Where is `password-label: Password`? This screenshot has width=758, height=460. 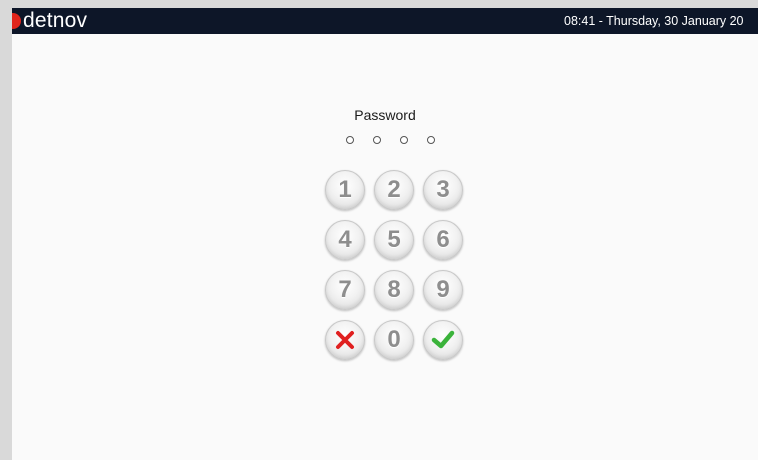 password-label: Password is located at coordinates (385, 115).